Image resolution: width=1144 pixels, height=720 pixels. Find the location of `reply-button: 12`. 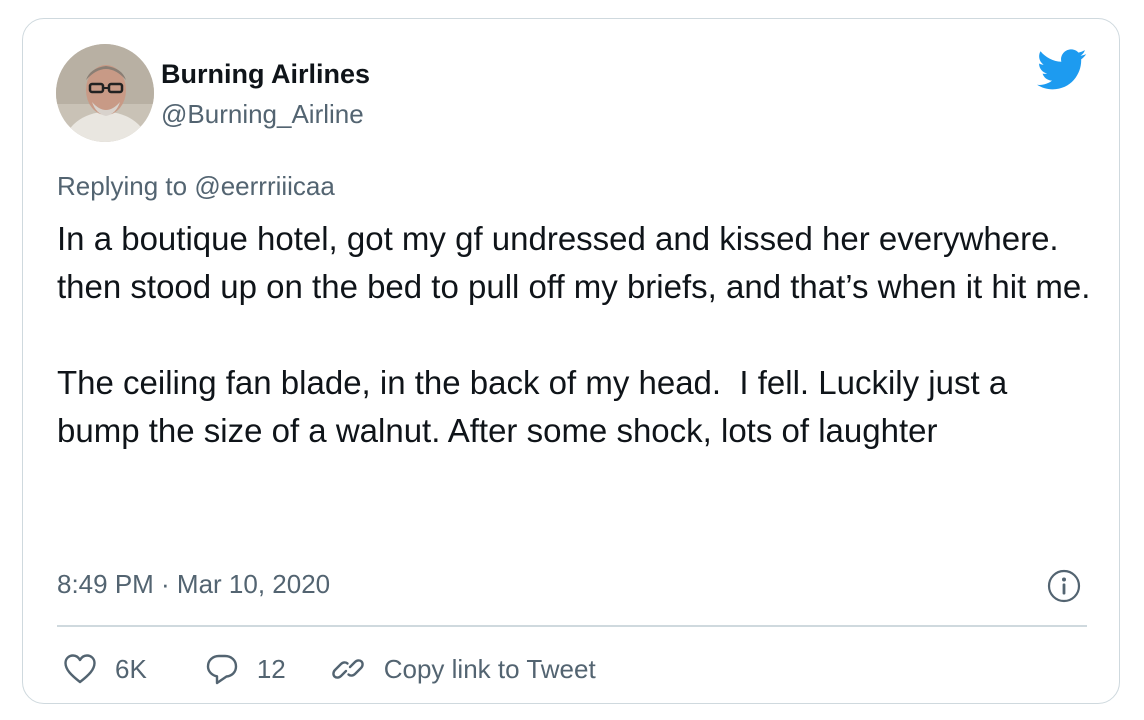

reply-button: 12 is located at coordinates (245, 669).